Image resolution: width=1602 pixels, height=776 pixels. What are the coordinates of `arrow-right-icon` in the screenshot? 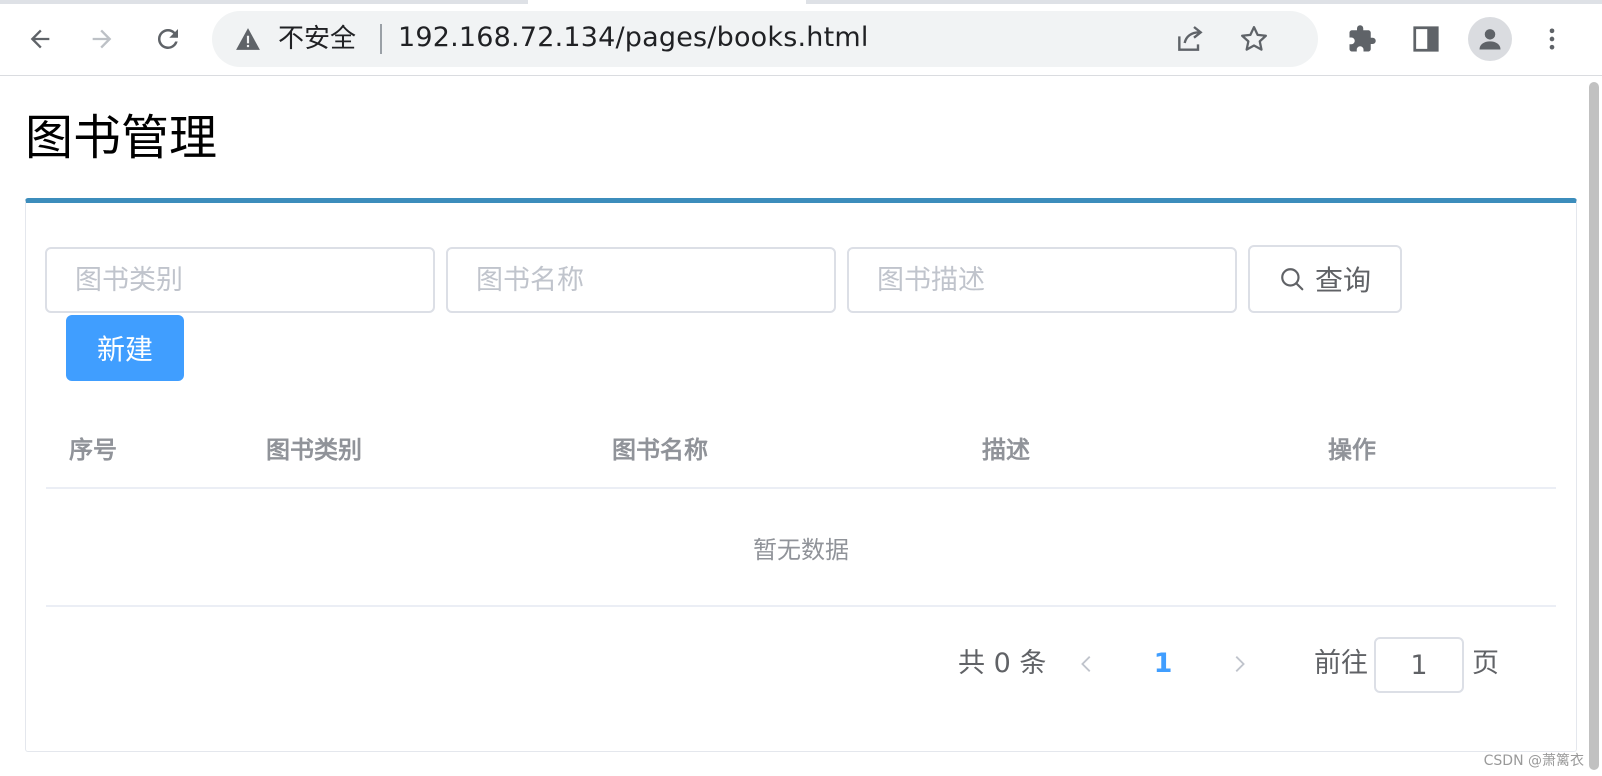 It's located at (102, 39).